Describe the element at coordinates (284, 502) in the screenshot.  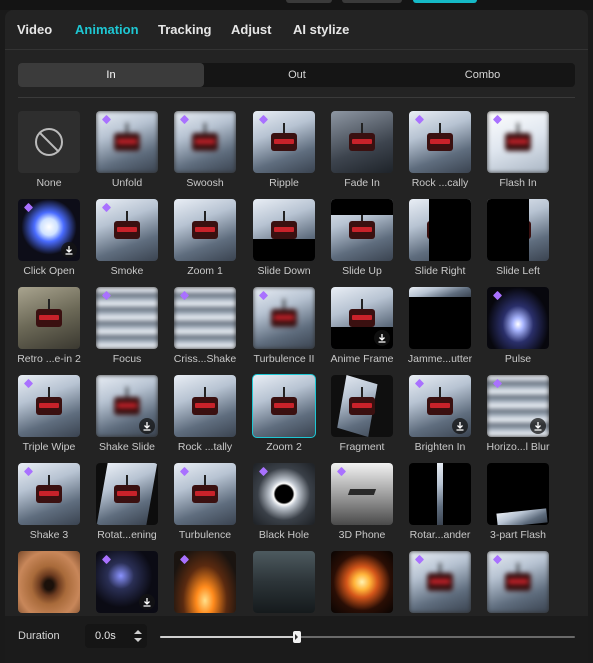
I see `effect-tile-black-hole: Black Hole` at that location.